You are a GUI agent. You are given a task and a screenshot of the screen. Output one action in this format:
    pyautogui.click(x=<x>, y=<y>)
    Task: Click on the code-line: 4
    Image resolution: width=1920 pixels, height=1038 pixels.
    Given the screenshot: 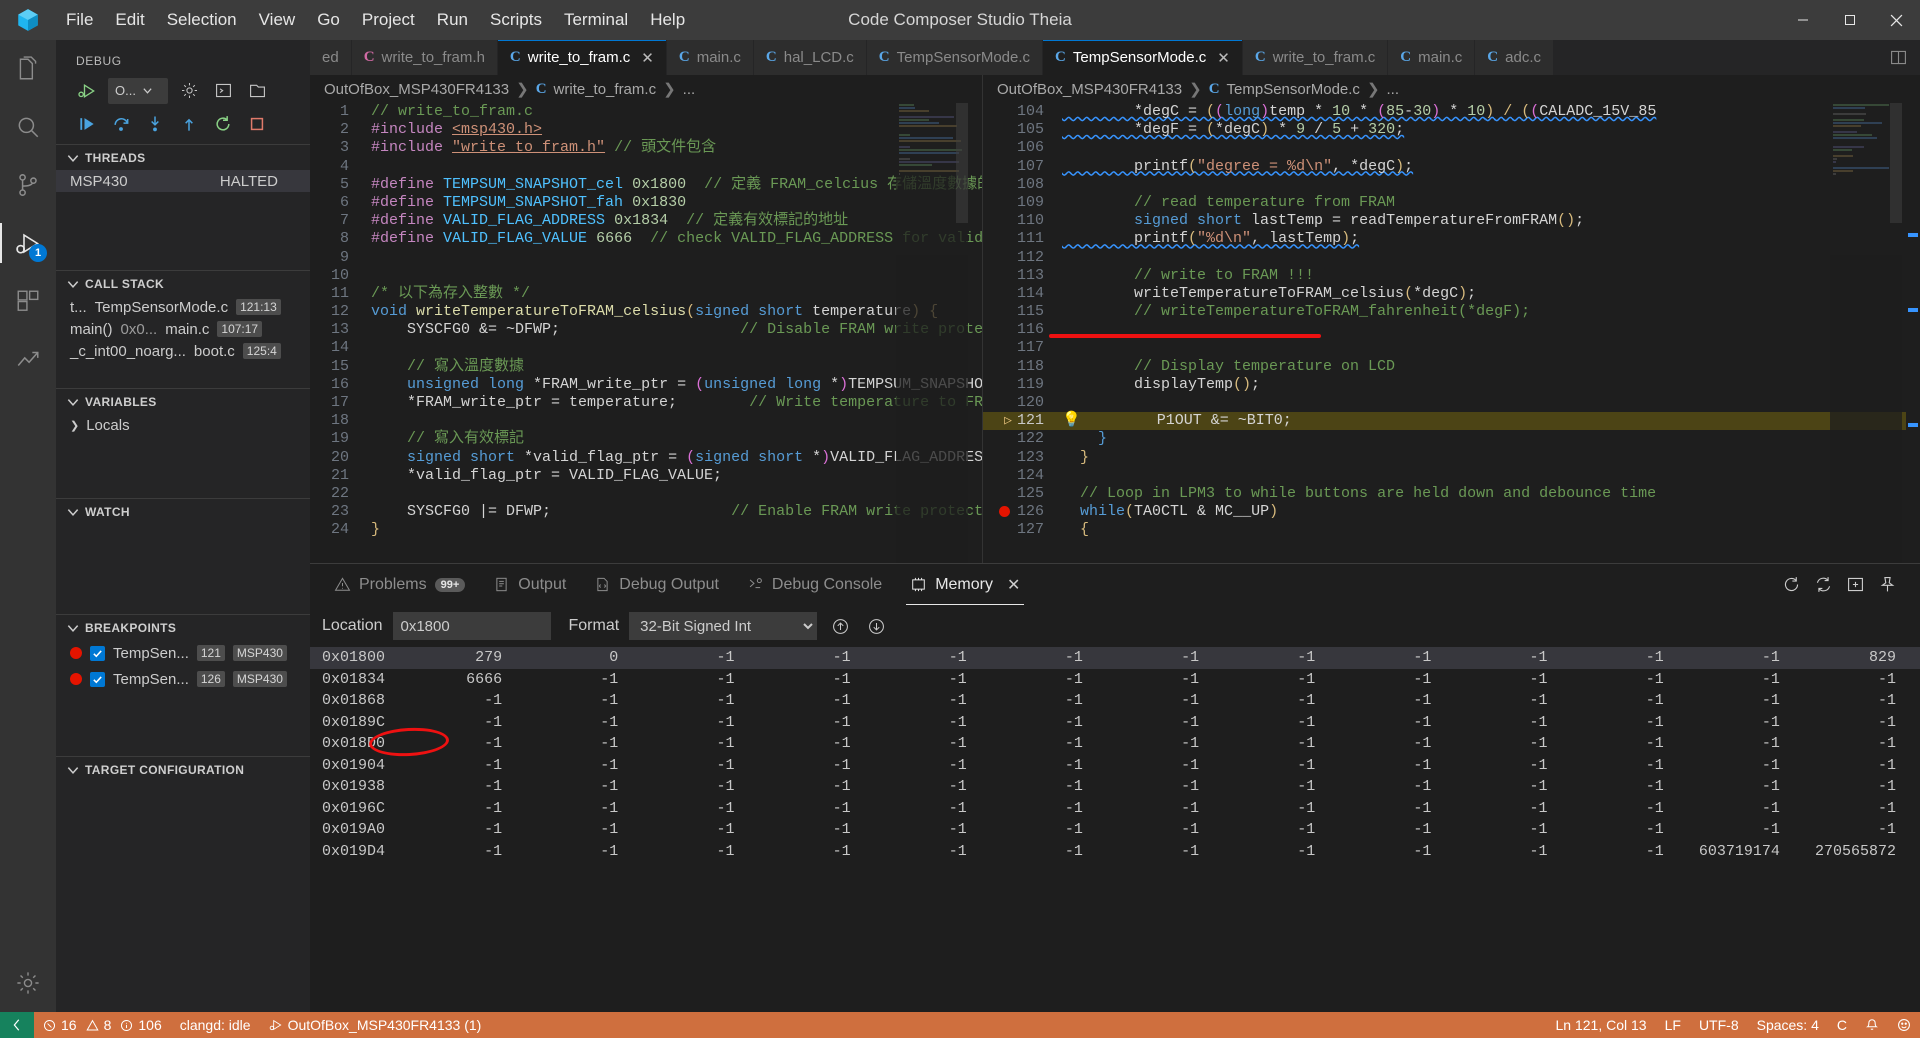 What is the action you would take?
    pyautogui.click(x=646, y=167)
    